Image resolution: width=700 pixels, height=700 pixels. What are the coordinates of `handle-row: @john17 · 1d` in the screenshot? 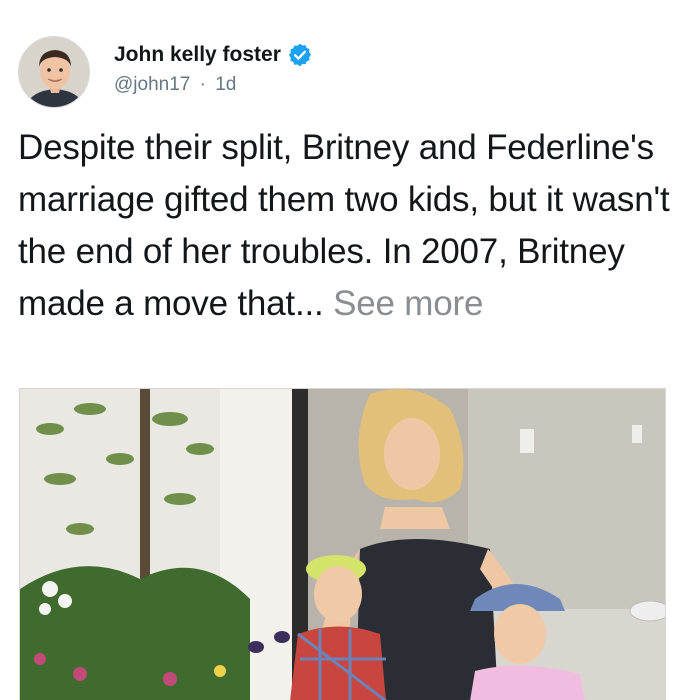 It's located at (175, 85).